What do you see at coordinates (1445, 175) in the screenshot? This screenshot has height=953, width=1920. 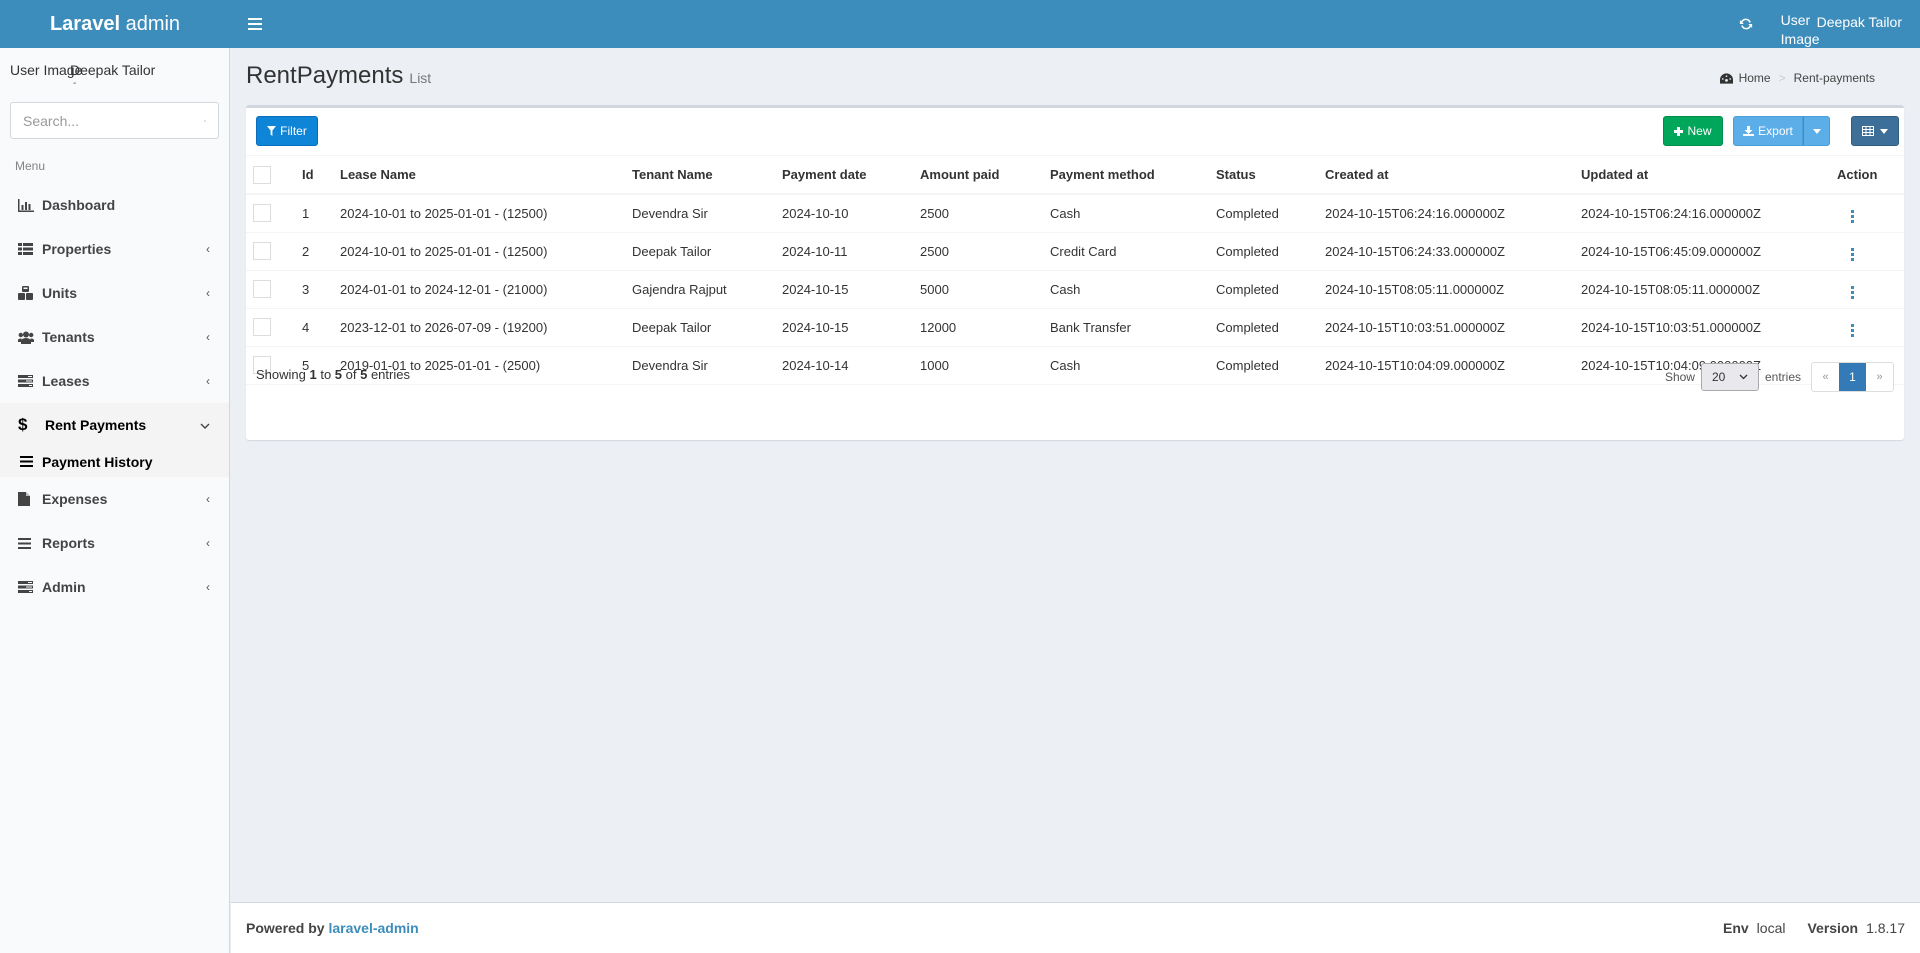 I see `column-header-created-at: Created at` at bounding box center [1445, 175].